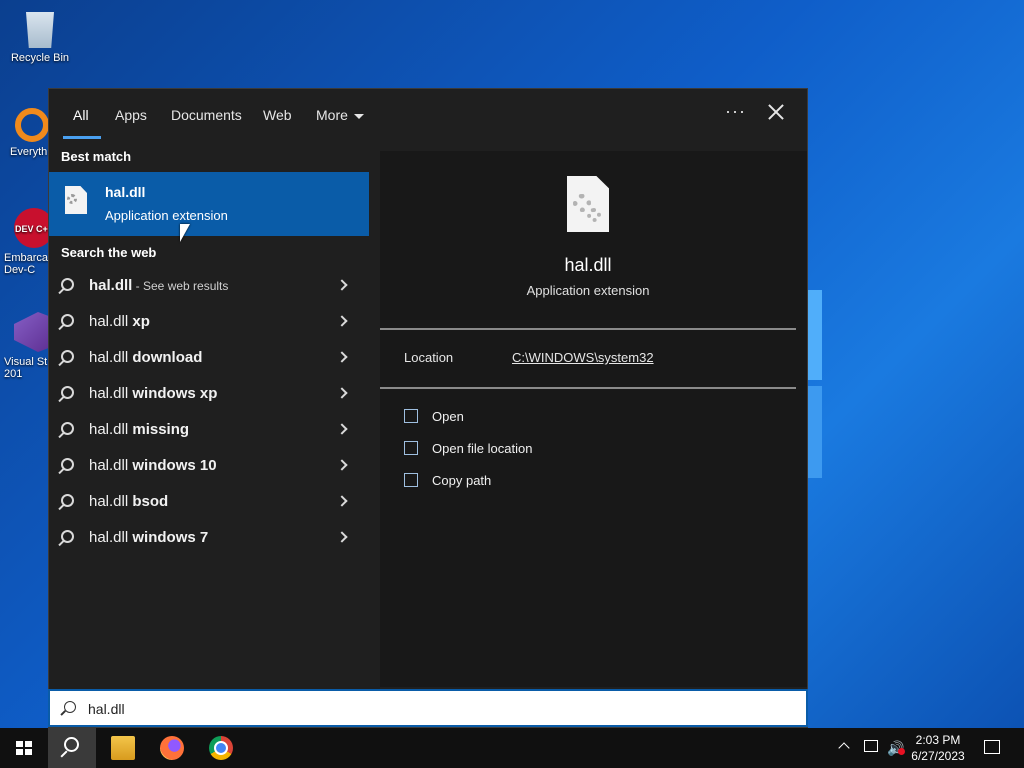  What do you see at coordinates (584, 483) in the screenshot?
I see `copy-path-action: Copy path` at bounding box center [584, 483].